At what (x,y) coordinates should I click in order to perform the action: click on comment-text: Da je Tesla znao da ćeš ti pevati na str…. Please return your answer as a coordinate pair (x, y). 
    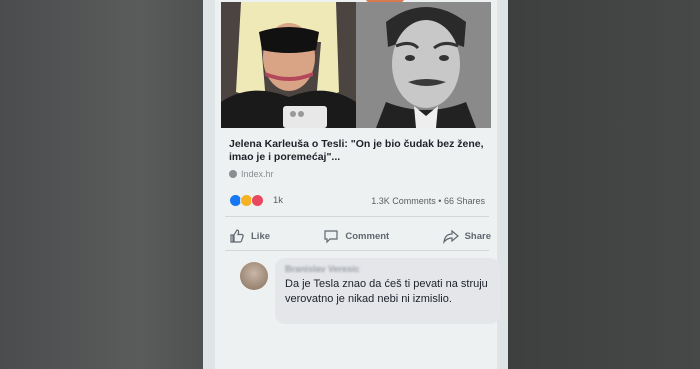
    Looking at the image, I should click on (386, 291).